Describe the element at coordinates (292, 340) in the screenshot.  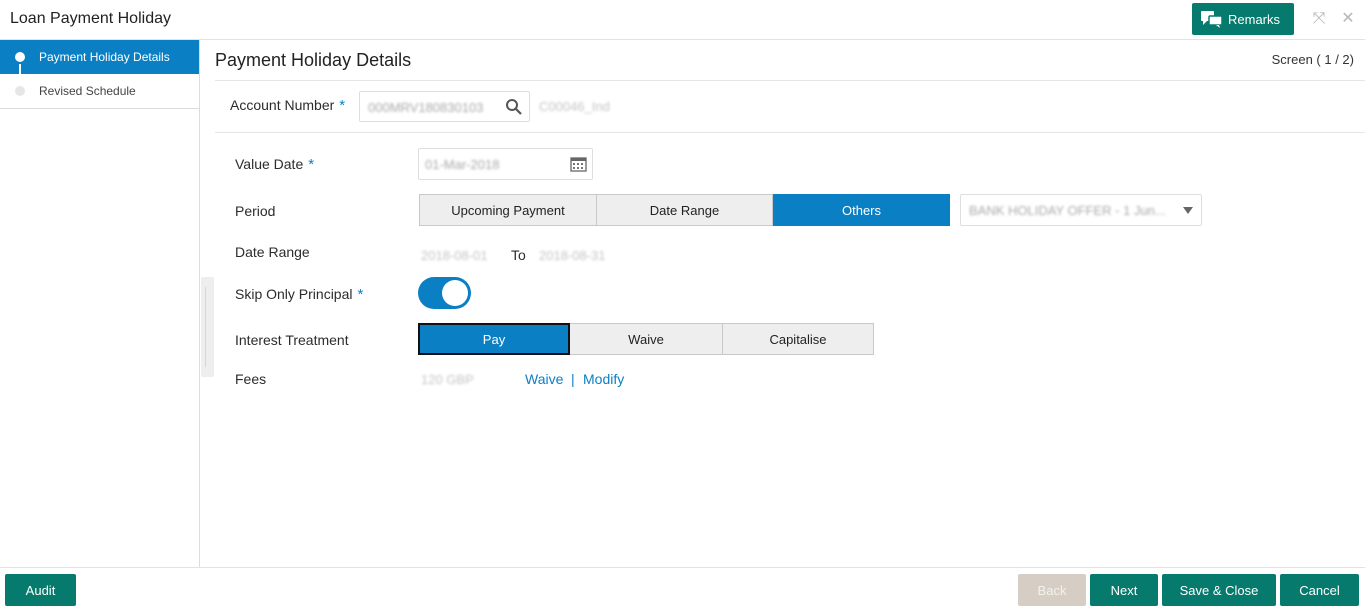
I see `interest-treatment-label: Interest Treatment` at that location.